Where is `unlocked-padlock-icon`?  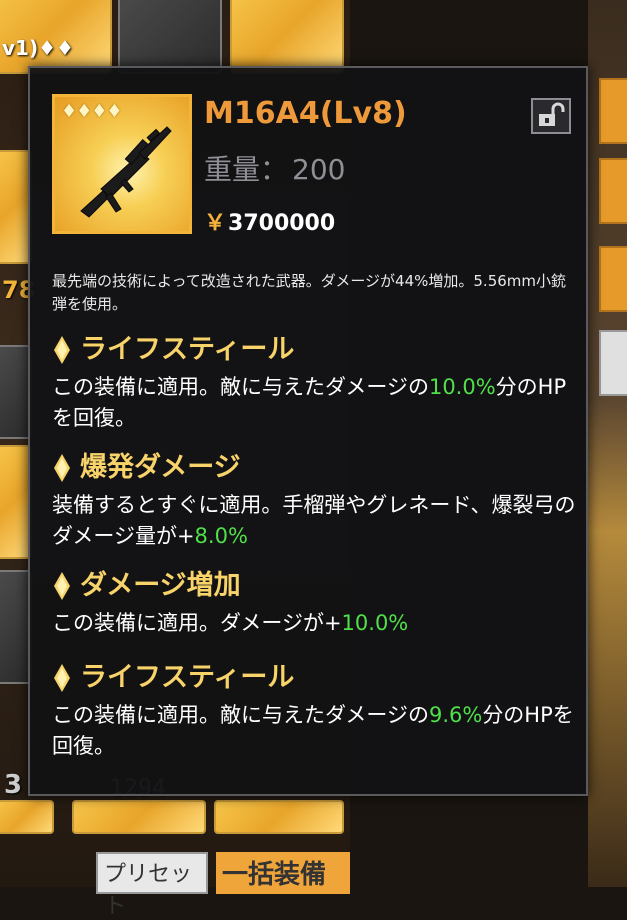
unlocked-padlock-icon is located at coordinates (552, 114).